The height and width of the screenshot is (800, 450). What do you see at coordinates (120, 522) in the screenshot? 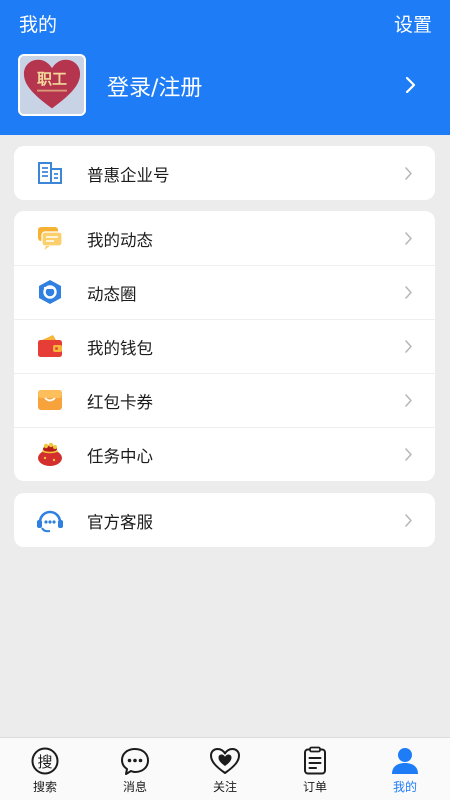
I see `menu-item-label: 官方客服` at bounding box center [120, 522].